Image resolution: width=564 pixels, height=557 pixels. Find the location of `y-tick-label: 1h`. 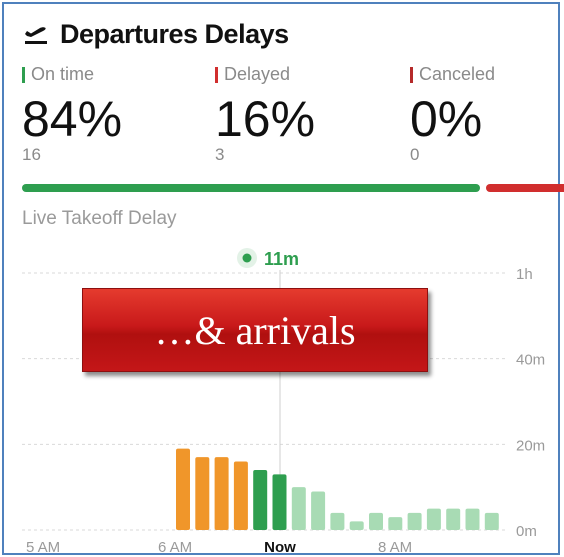

y-tick-label: 1h is located at coordinates (524, 274).